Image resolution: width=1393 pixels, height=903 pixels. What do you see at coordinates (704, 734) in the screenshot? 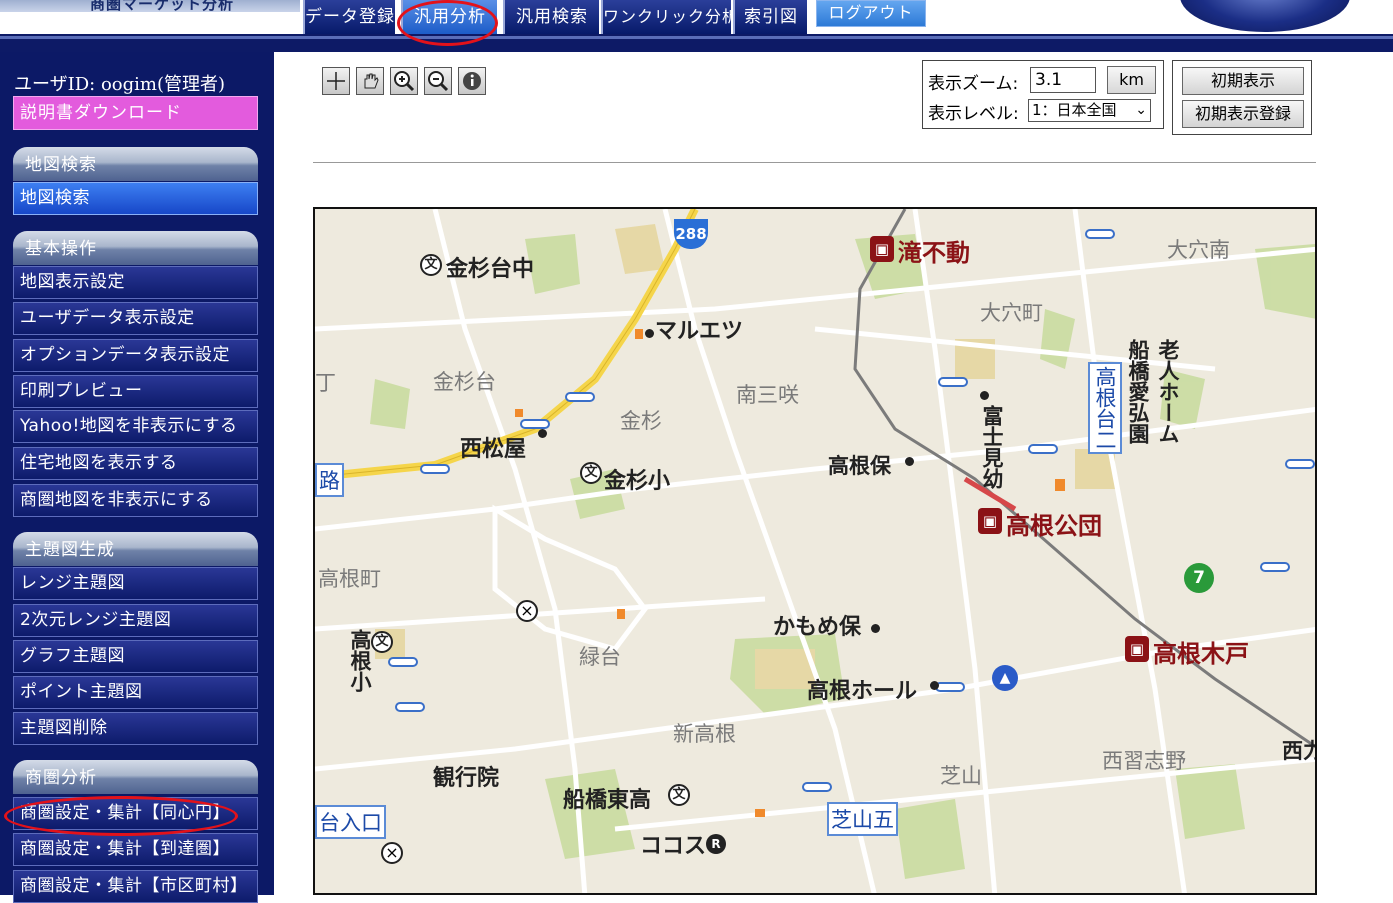
I see `map-label: 新高根` at bounding box center [704, 734].